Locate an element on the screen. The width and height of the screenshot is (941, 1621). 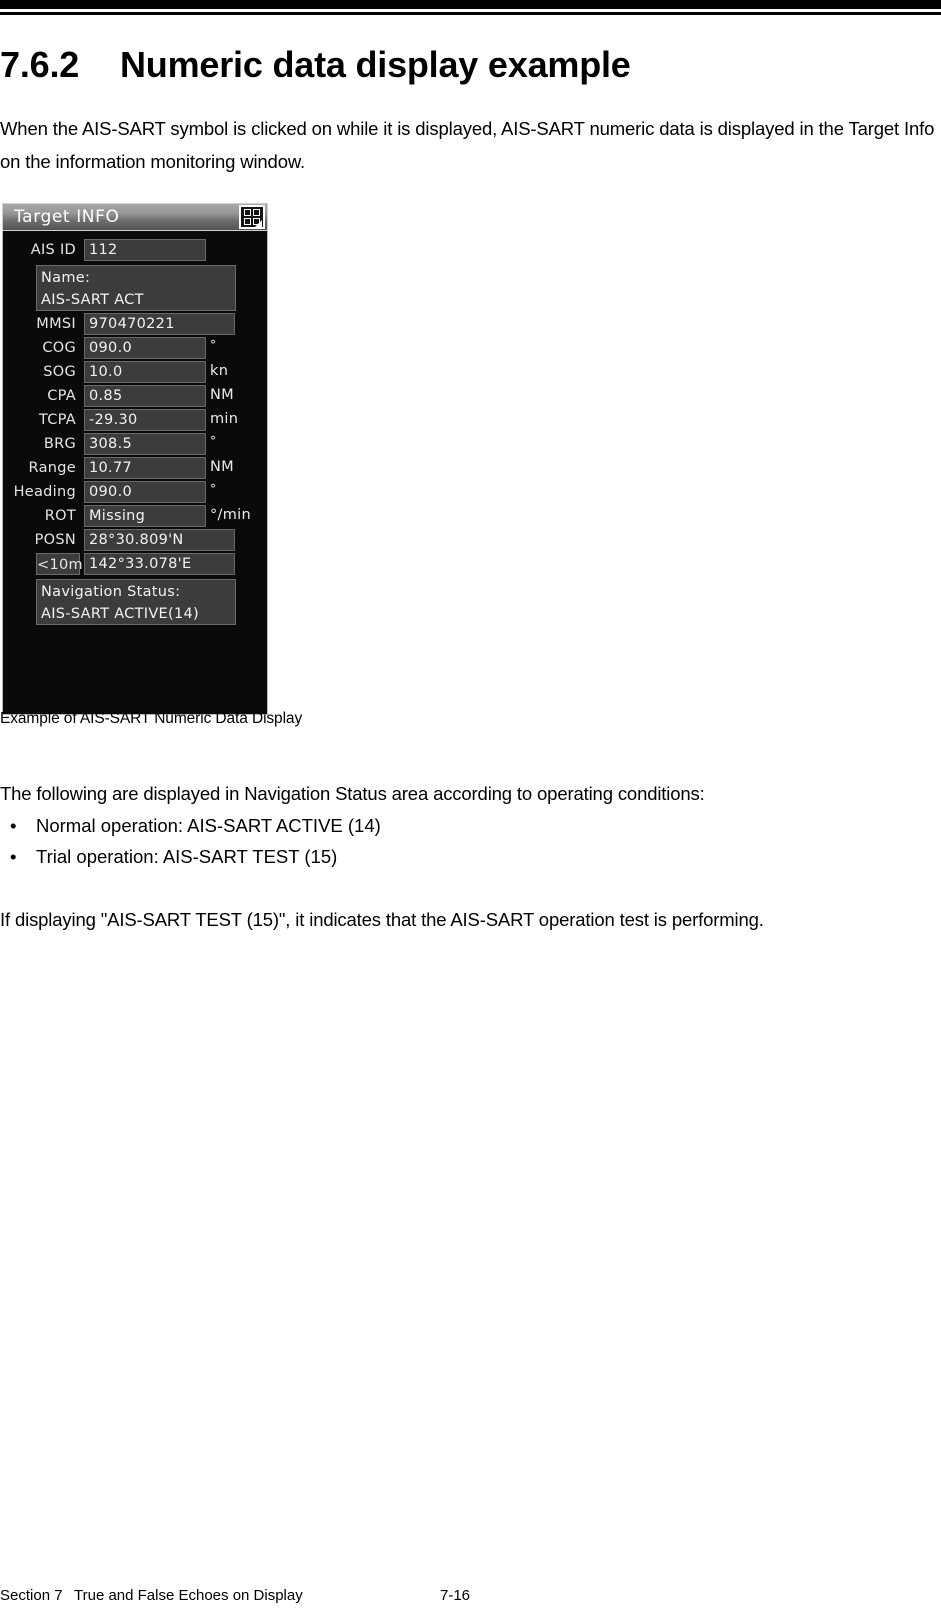
field-label-cpa: CPA is located at coordinates (61, 396).